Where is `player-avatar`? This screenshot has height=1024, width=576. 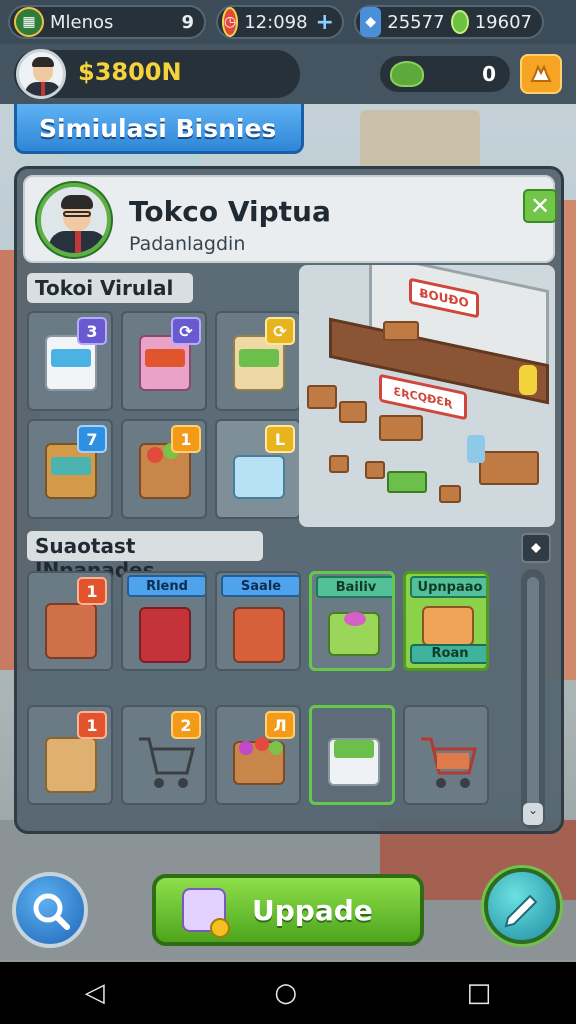 player-avatar is located at coordinates (41, 74).